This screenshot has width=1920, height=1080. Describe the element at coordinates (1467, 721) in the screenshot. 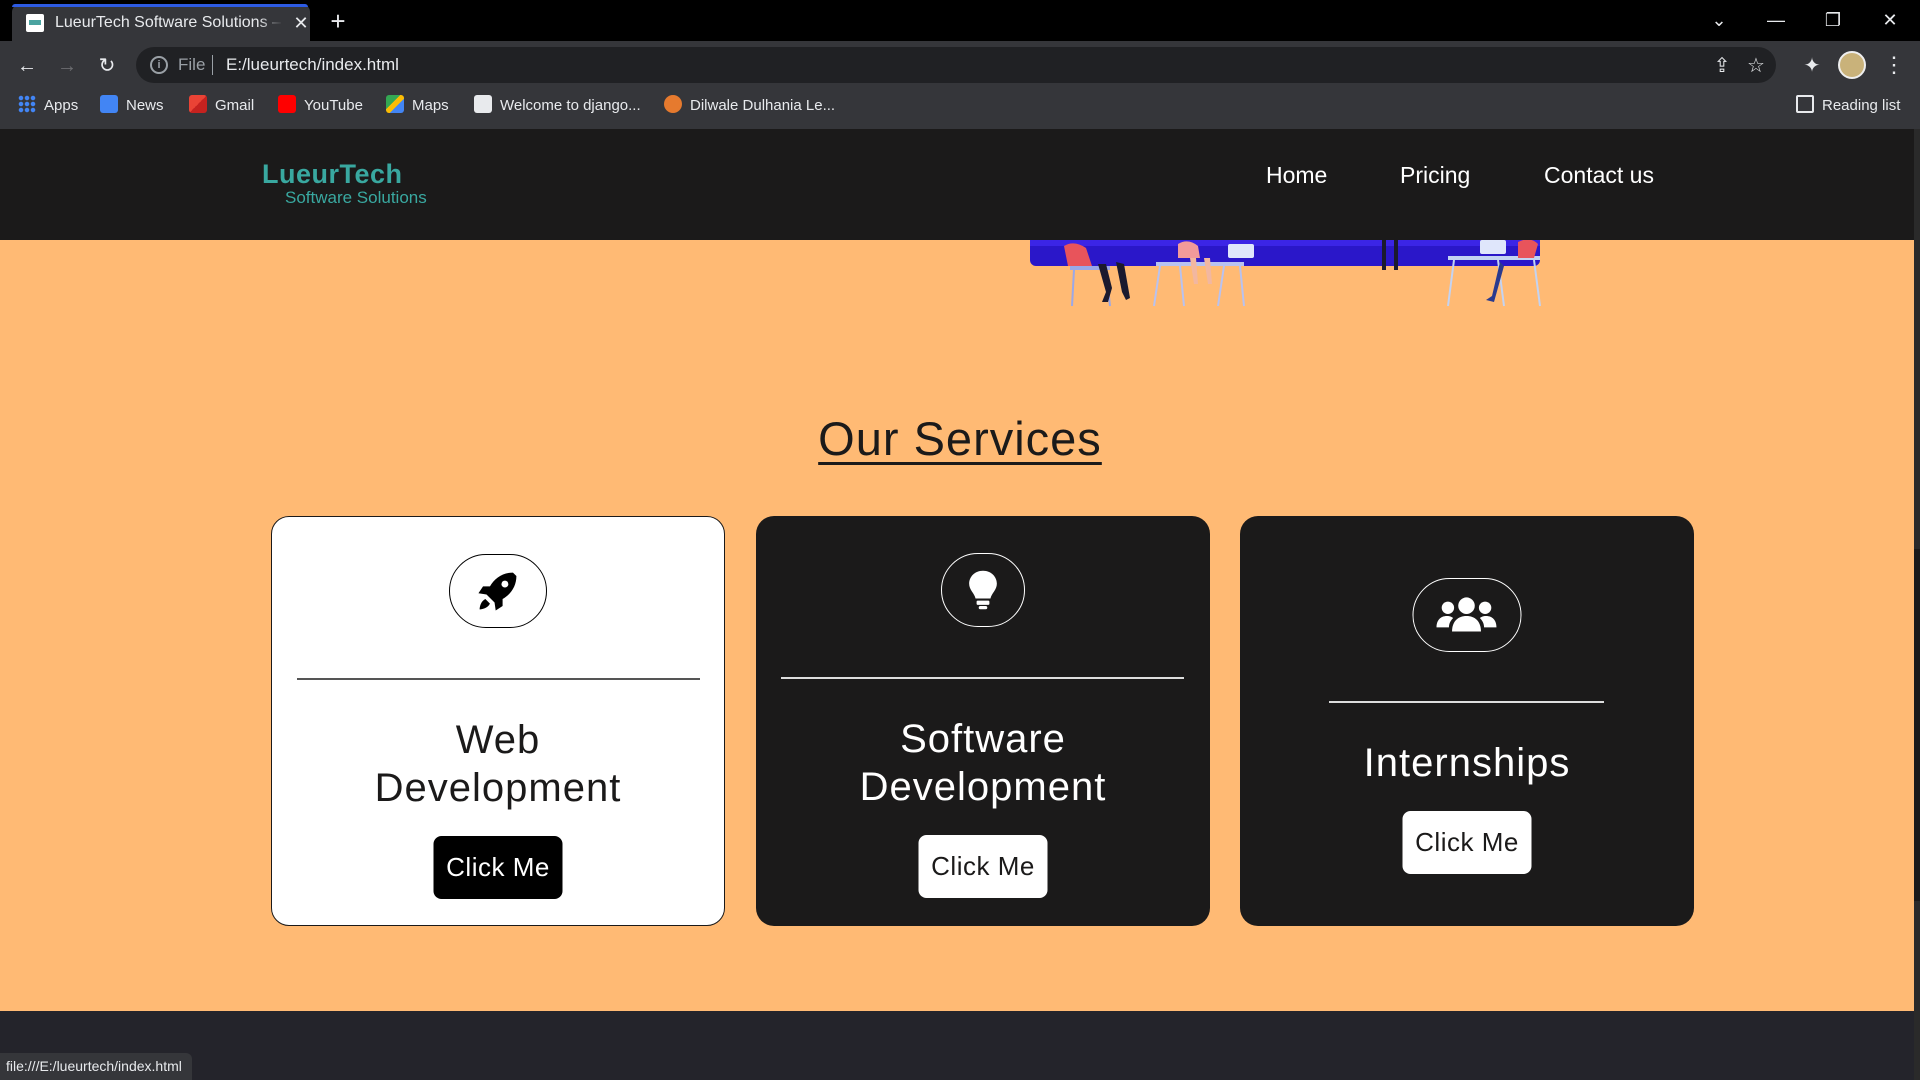

I see `service-card-internships: Internships Click Me` at that location.